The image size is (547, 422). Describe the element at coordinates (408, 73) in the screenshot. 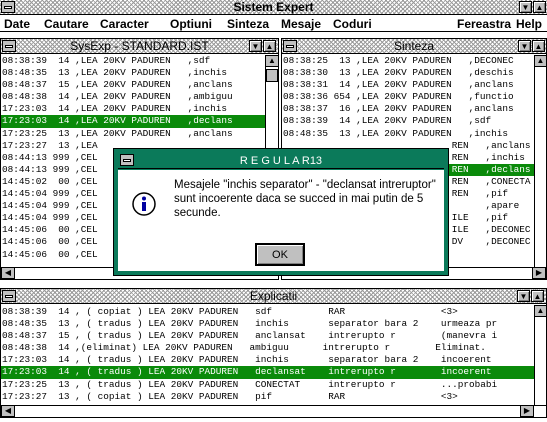

I see `sinteza-row: 08:38:30 13 ,LEA 20KV PADUREN ,deschis` at that location.